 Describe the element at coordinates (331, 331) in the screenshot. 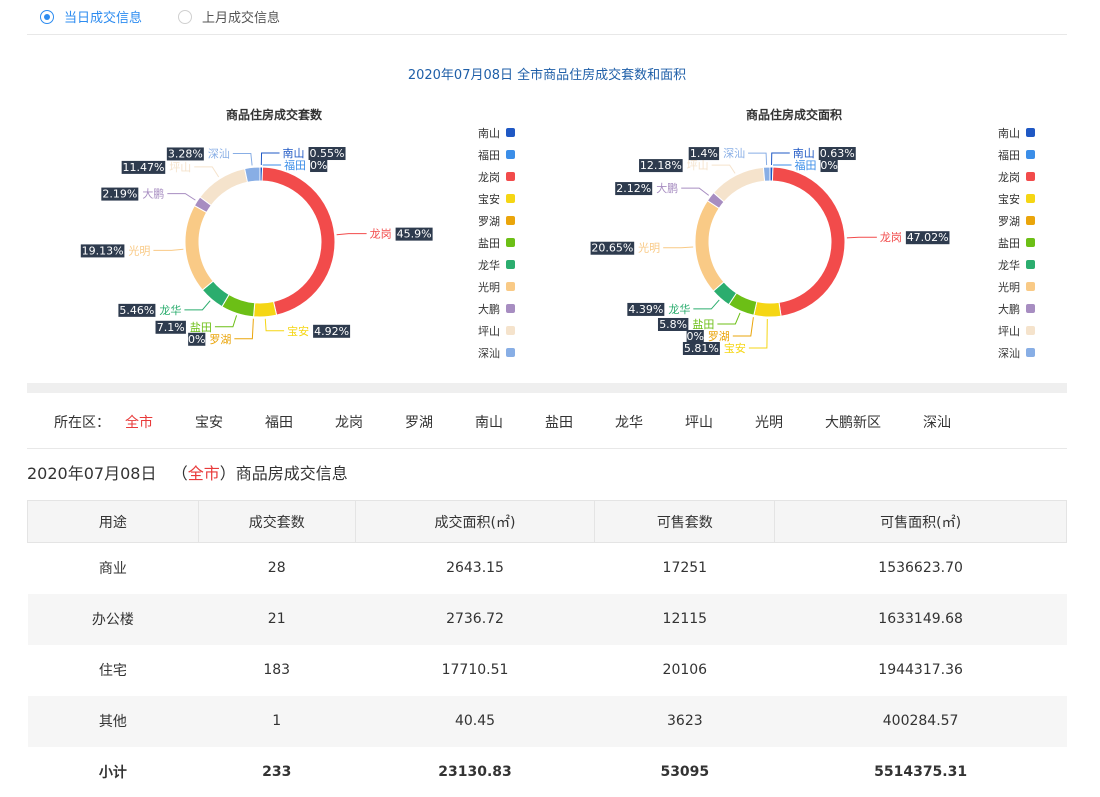

I see `slice-value-label: 4.92%` at that location.